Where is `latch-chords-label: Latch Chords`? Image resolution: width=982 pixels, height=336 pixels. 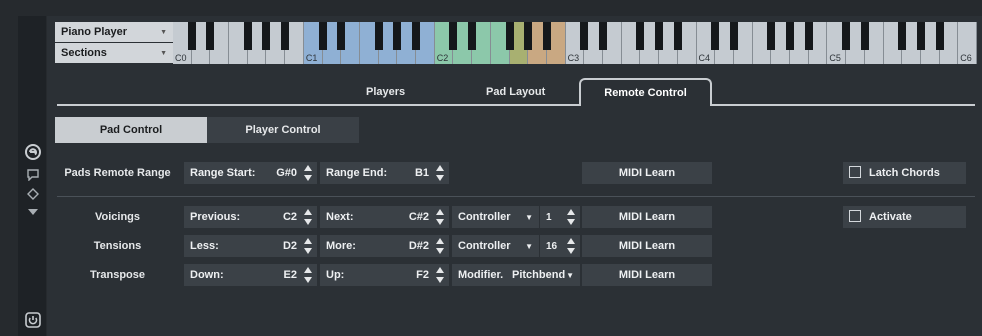
latch-chords-label: Latch Chords is located at coordinates (904, 173).